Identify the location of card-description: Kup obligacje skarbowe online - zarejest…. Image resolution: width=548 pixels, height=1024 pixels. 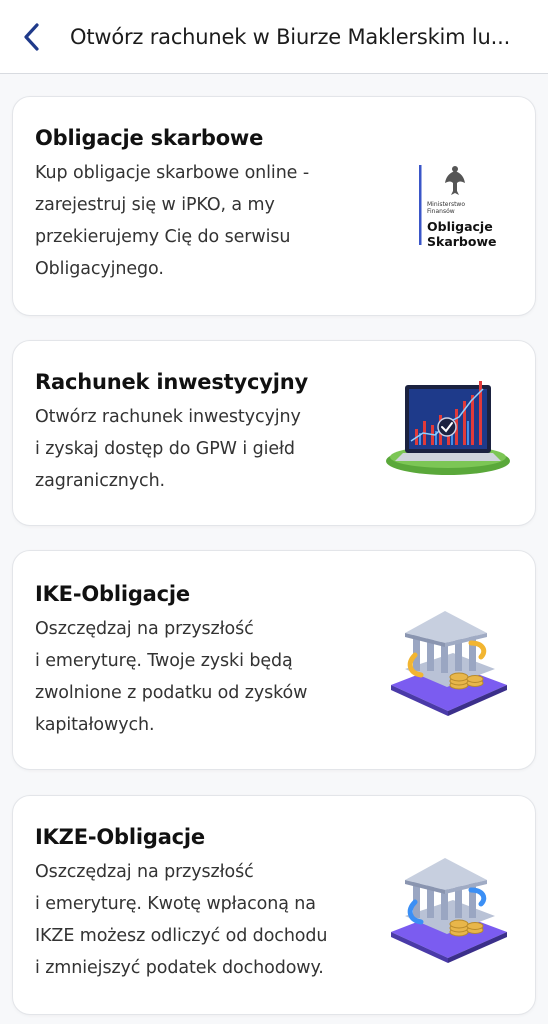
(172, 221).